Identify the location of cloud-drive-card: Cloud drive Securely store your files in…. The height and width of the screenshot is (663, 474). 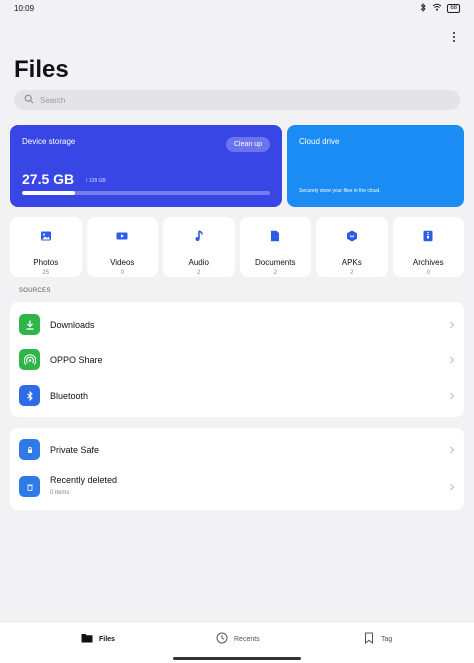
(375, 166).